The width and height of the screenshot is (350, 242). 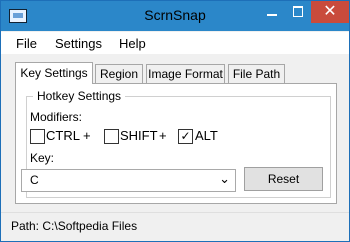 I want to click on shift-checkbox, so click(x=111, y=136).